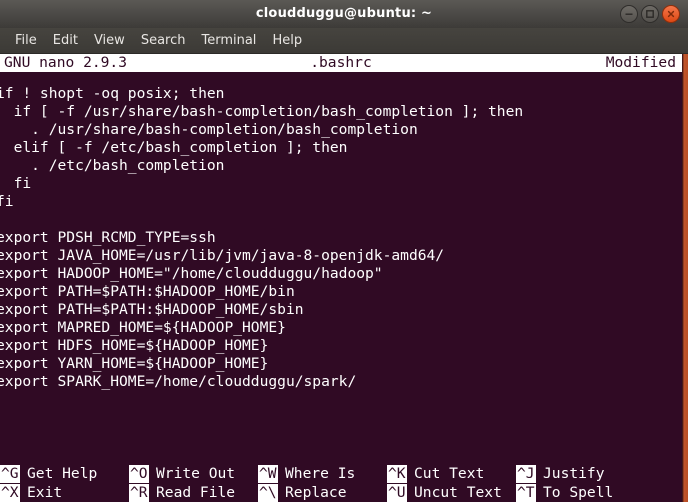  I want to click on close-button, so click(671, 14).